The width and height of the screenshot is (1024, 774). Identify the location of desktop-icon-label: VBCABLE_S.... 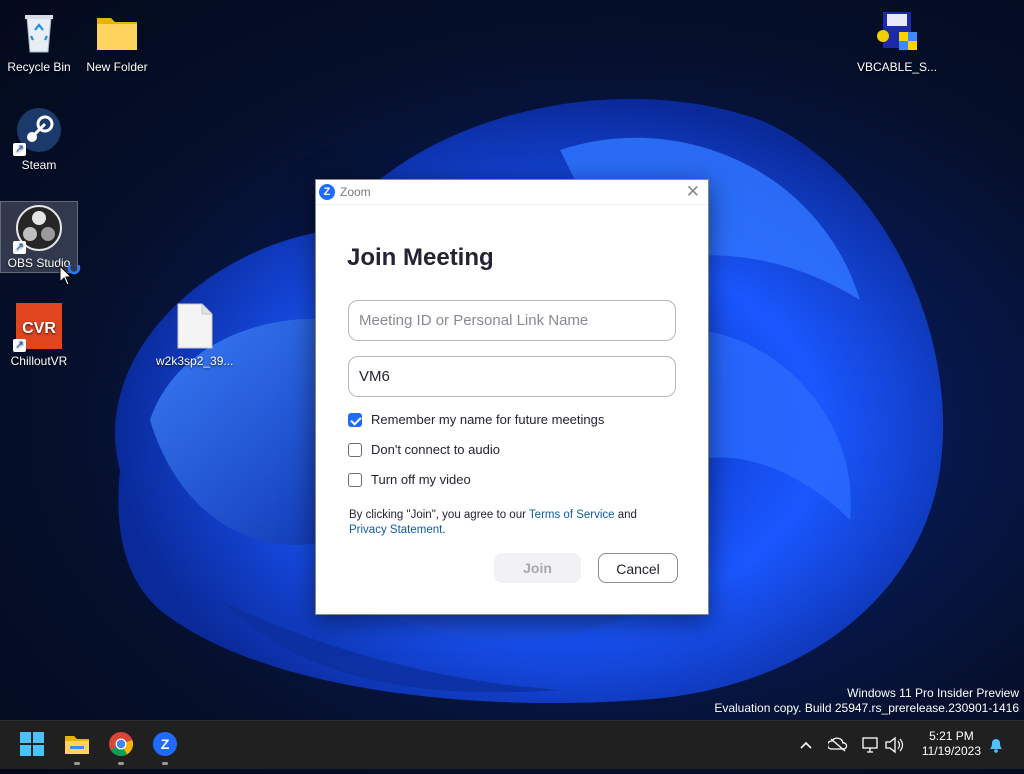
(897, 67).